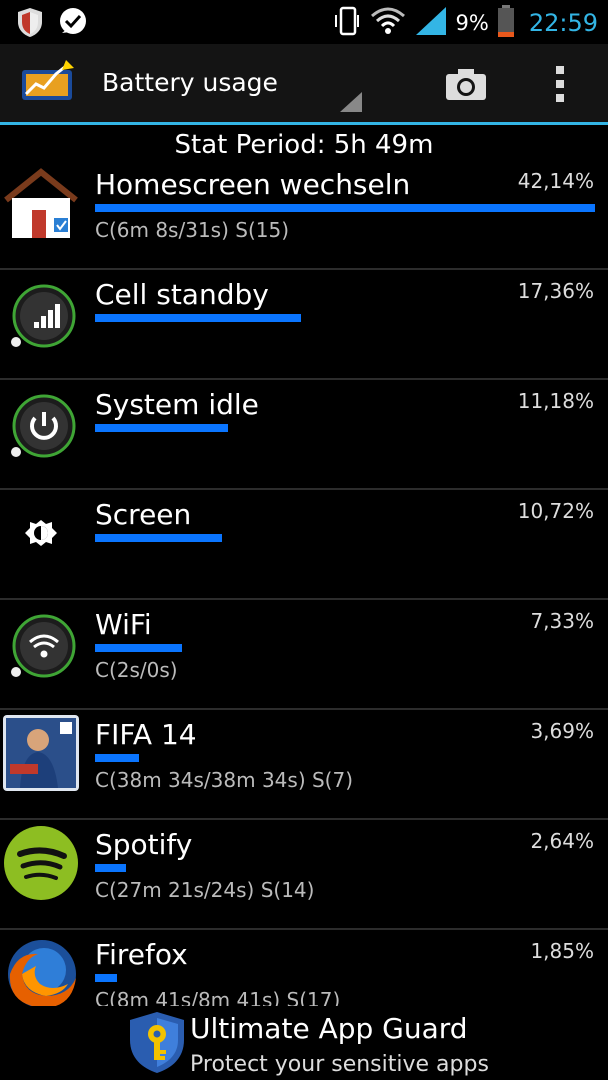 Image resolution: width=608 pixels, height=1080 pixels. Describe the element at coordinates (304, 123) in the screenshot. I see `action-bar-divider` at that location.